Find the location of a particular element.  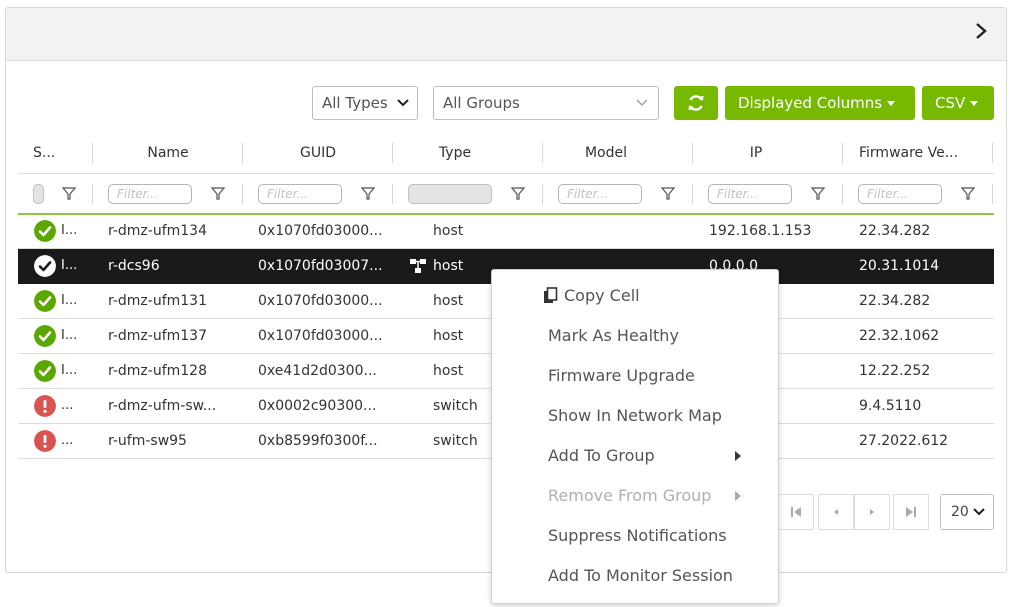

next-page-button is located at coordinates (872, 512).